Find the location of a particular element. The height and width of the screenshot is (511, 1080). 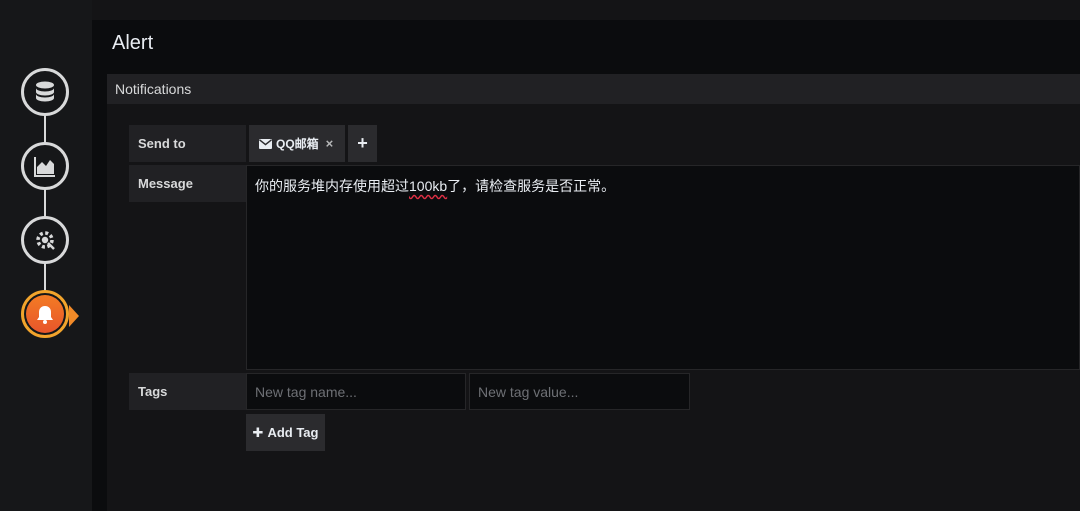

database-icon is located at coordinates (45, 91).